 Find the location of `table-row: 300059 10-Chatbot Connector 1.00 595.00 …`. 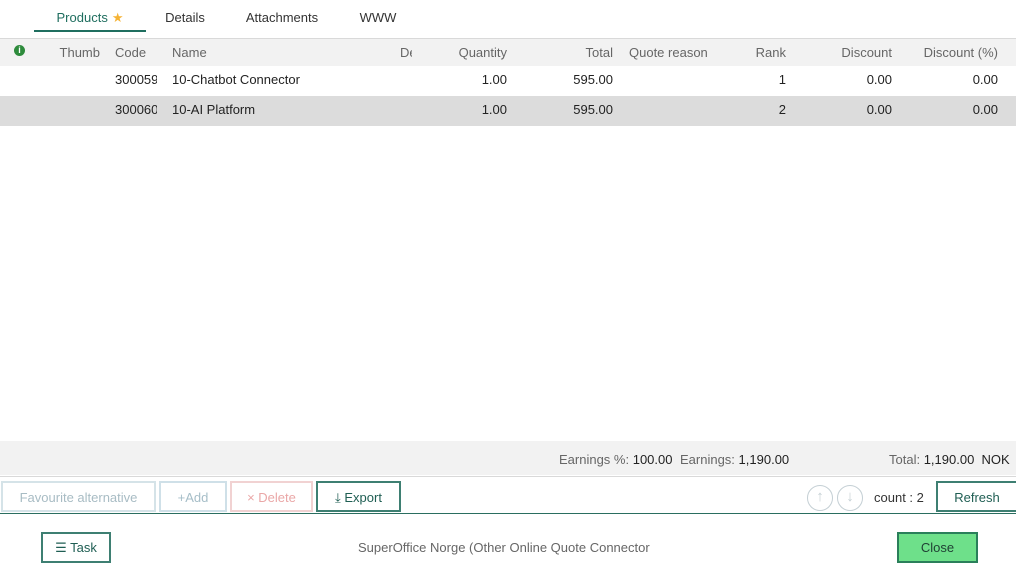

table-row: 300059 10-Chatbot Connector 1.00 595.00 … is located at coordinates (508, 81).